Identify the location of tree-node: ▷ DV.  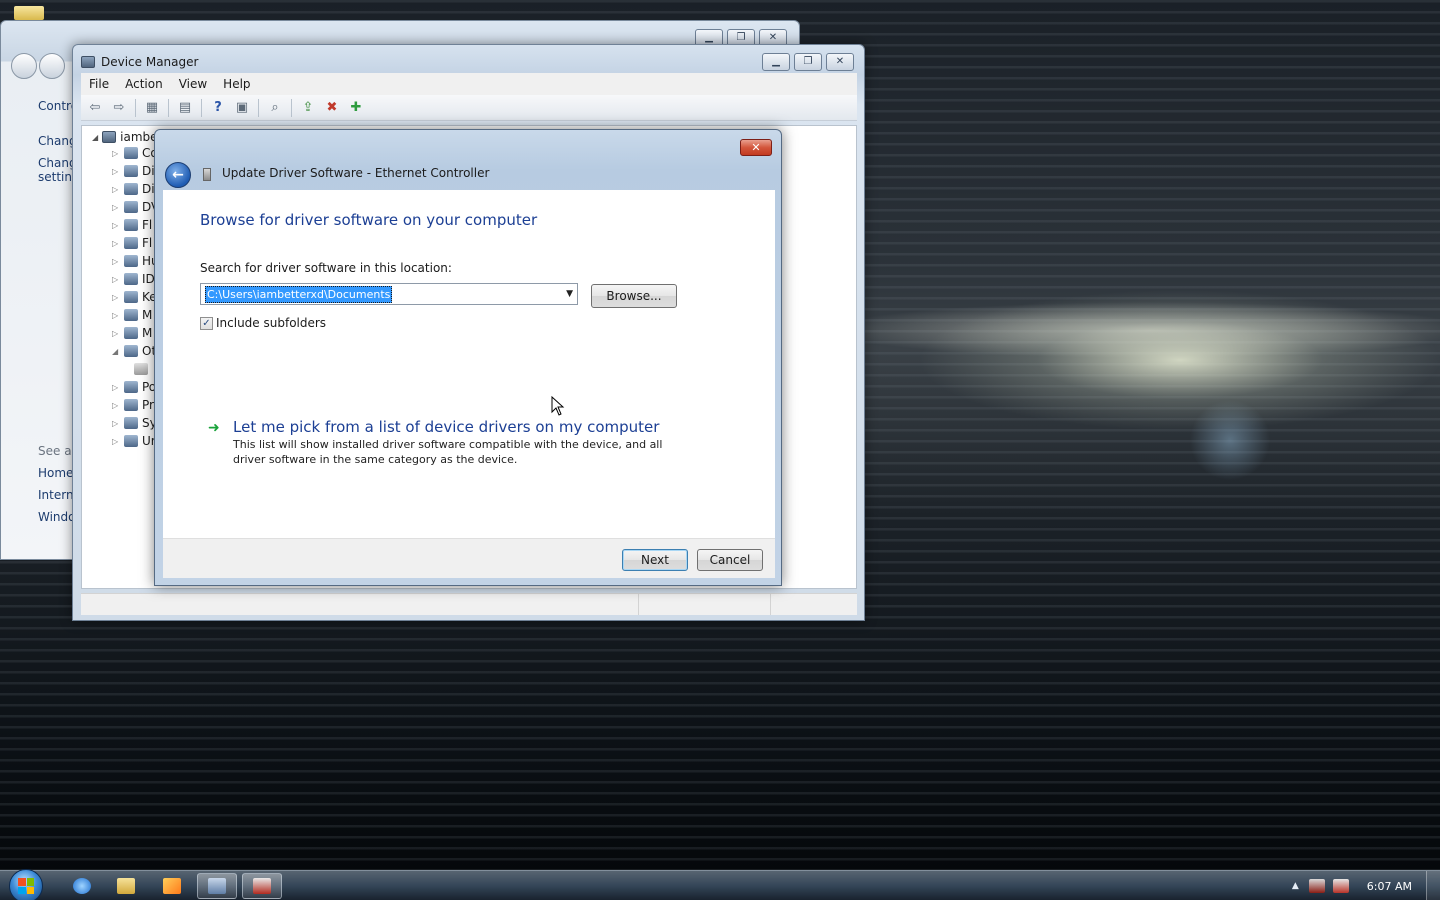
(135, 207).